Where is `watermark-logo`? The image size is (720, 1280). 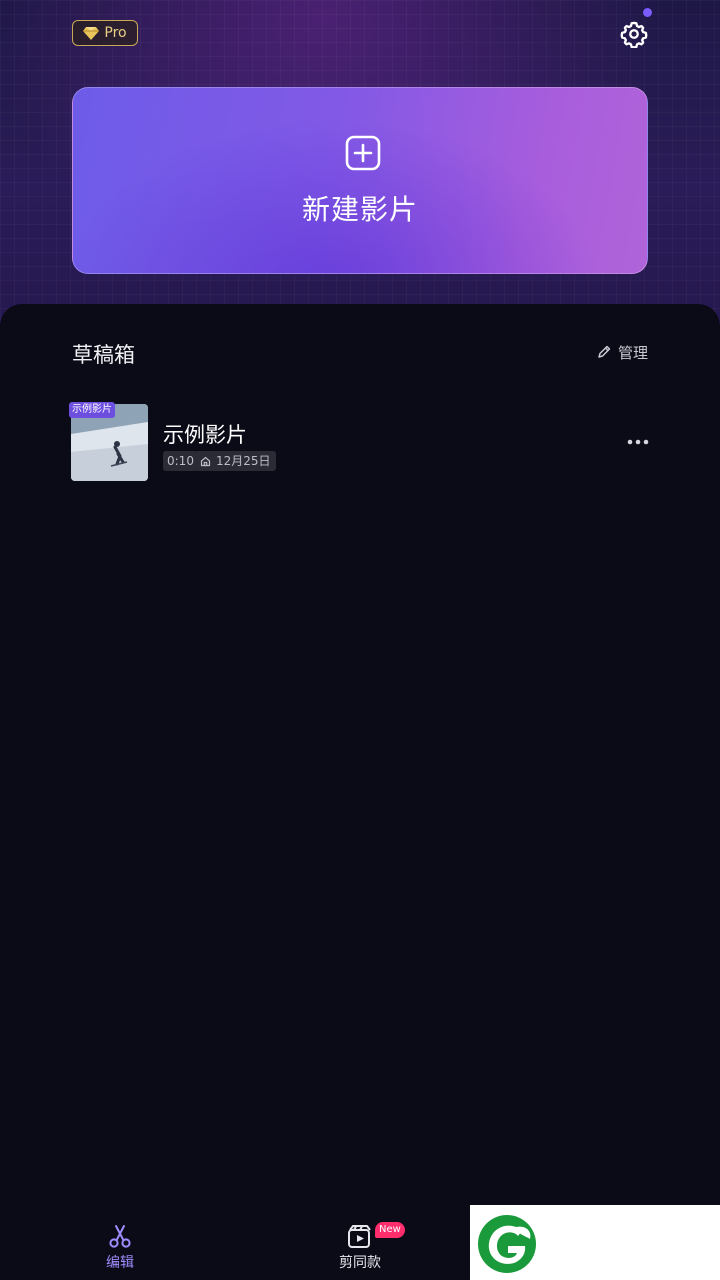 watermark-logo is located at coordinates (595, 1242).